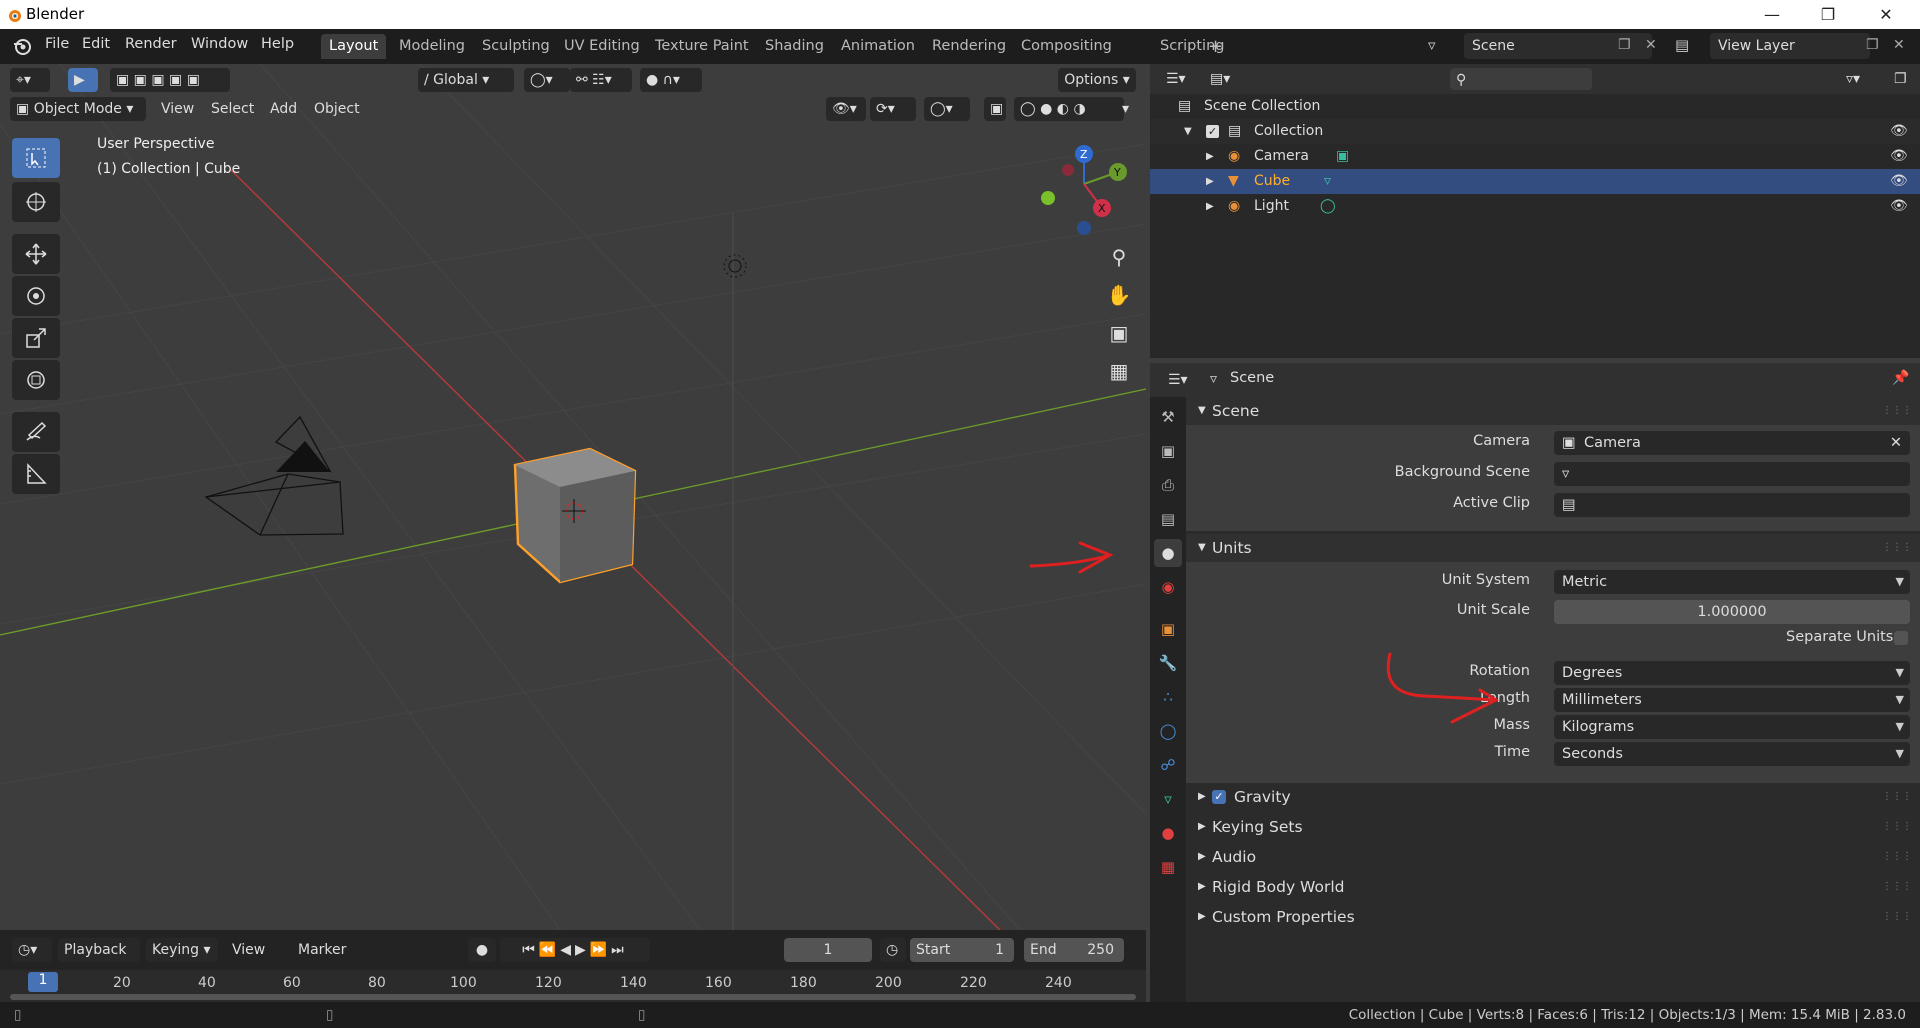  Describe the element at coordinates (1732, 673) in the screenshot. I see `rotation-select: Degrees ▼` at that location.